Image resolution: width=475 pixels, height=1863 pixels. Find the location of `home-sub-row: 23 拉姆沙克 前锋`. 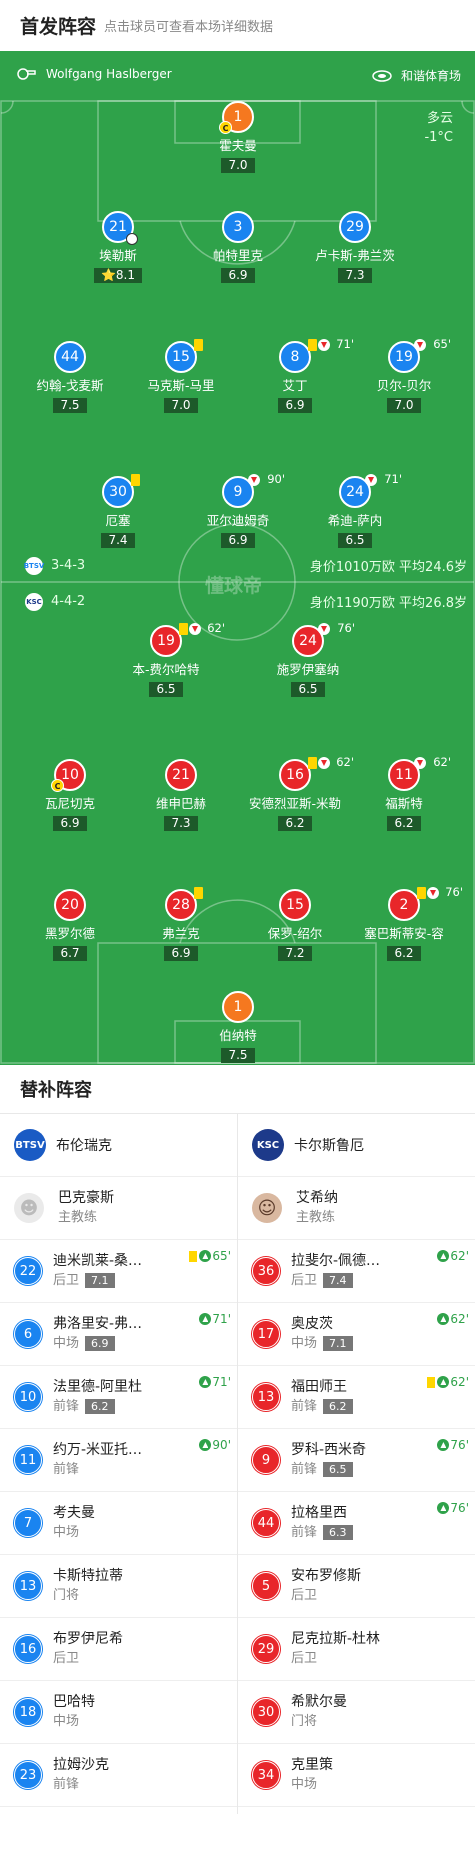

home-sub-row: 23 拉姆沙克 前锋 is located at coordinates (118, 1775).